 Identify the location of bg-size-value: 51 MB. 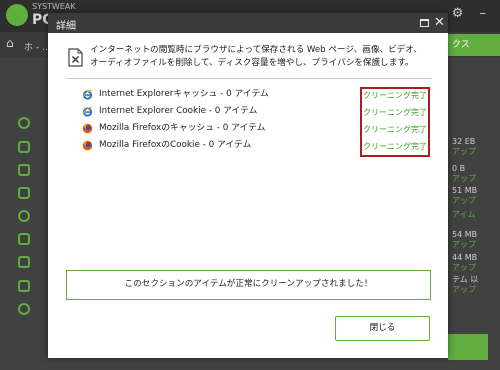
(465, 190).